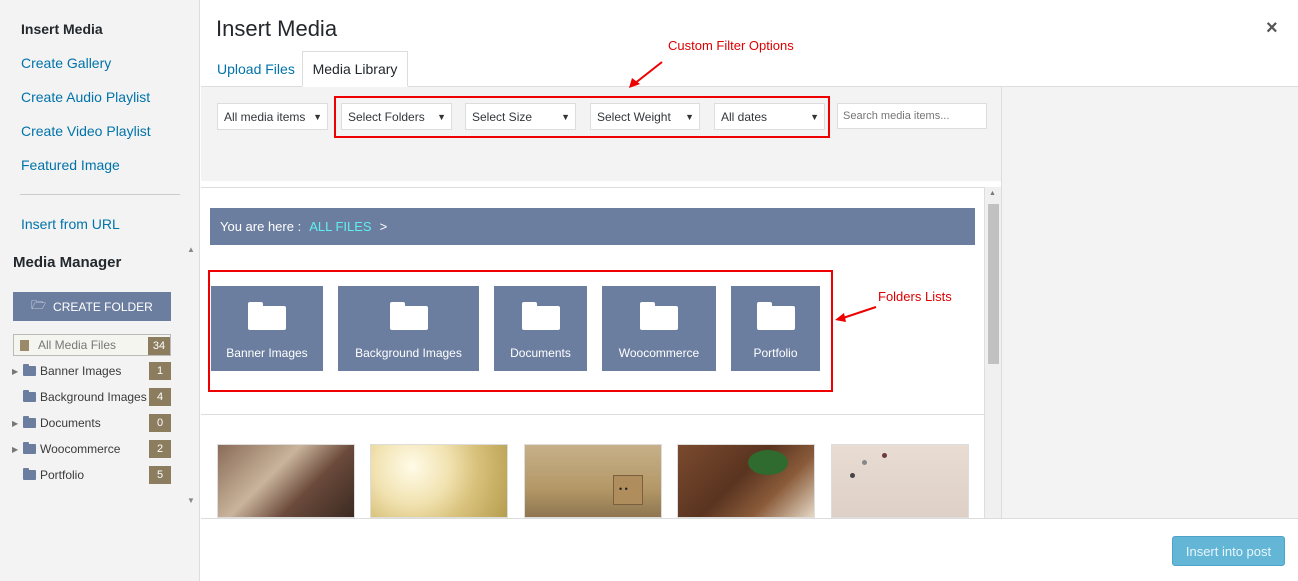 This screenshot has height=581, width=1298. Describe the element at coordinates (85, 97) in the screenshot. I see `menu-link-create-audio-playlist: Create Audio Playlist` at that location.